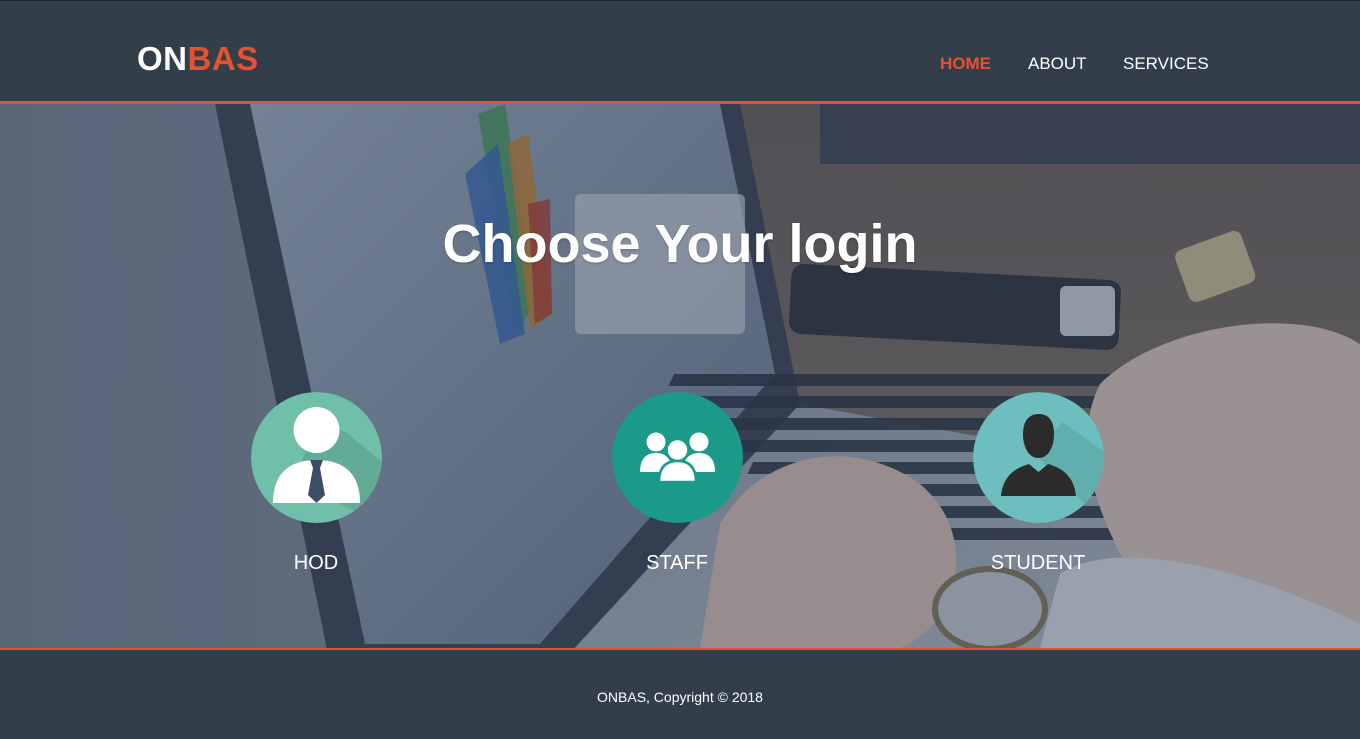 The image size is (1360, 739). What do you see at coordinates (677, 563) in the screenshot?
I see `role-label-staff: STAFF` at bounding box center [677, 563].